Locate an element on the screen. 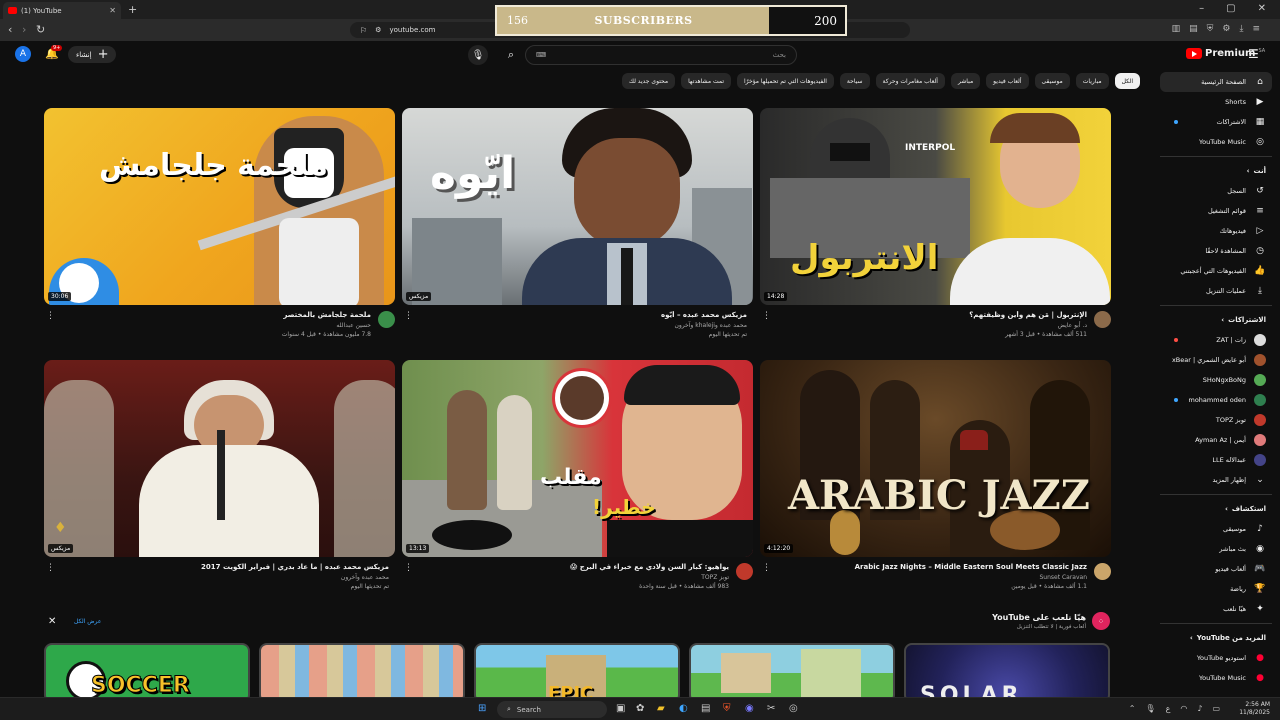 The height and width of the screenshot is (720, 1280). game-card: SOLAR is located at coordinates (1007, 673).